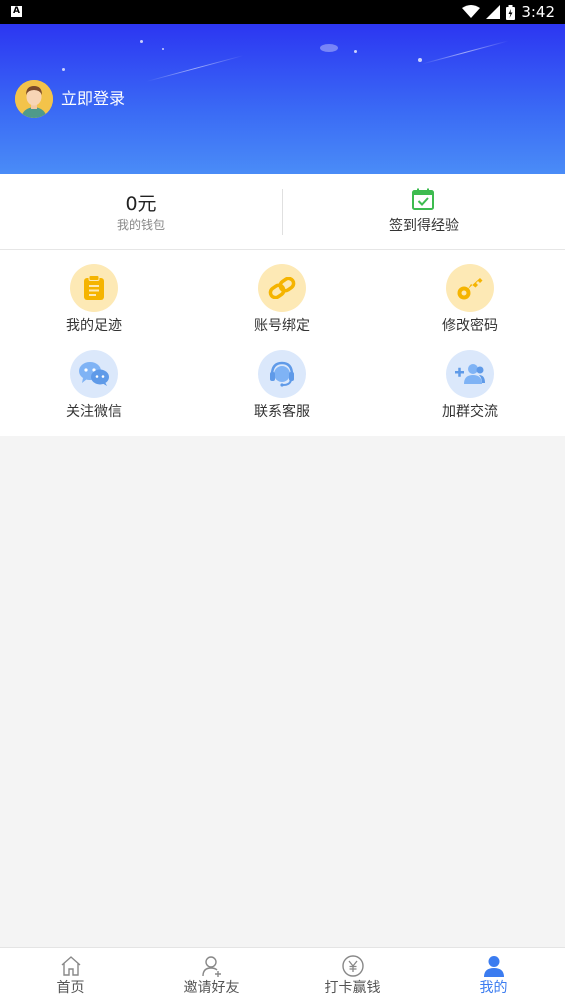 The width and height of the screenshot is (565, 1006). I want to click on wallet-section: 0元 我的钱包, so click(141, 211).